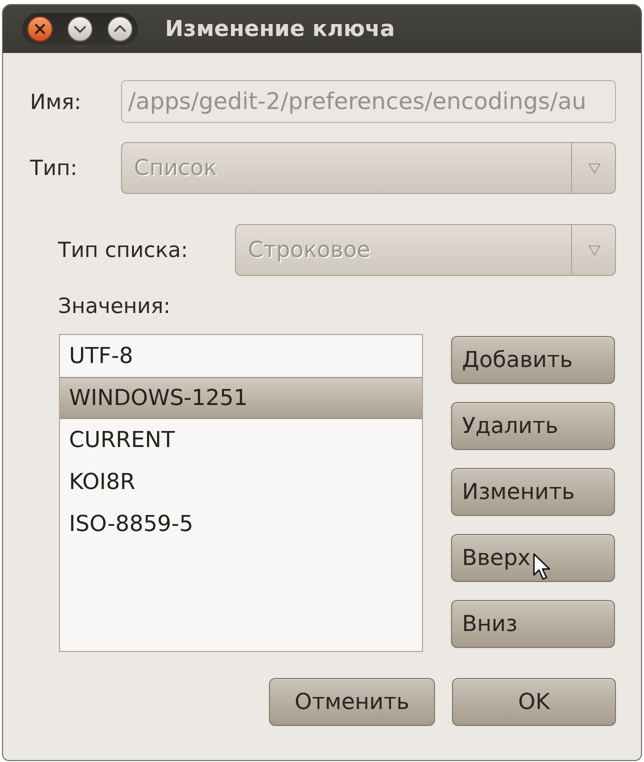 The height and width of the screenshot is (762, 644). I want to click on chevron-down-icon, so click(80, 29).